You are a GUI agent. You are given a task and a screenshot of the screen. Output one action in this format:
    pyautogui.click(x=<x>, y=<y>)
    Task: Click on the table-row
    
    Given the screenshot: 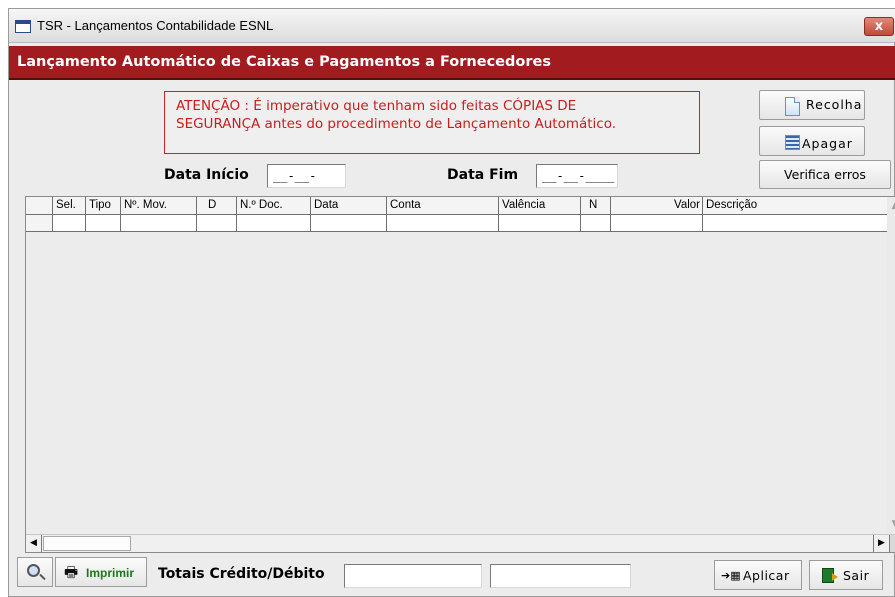 What is the action you would take?
    pyautogui.click(x=457, y=223)
    